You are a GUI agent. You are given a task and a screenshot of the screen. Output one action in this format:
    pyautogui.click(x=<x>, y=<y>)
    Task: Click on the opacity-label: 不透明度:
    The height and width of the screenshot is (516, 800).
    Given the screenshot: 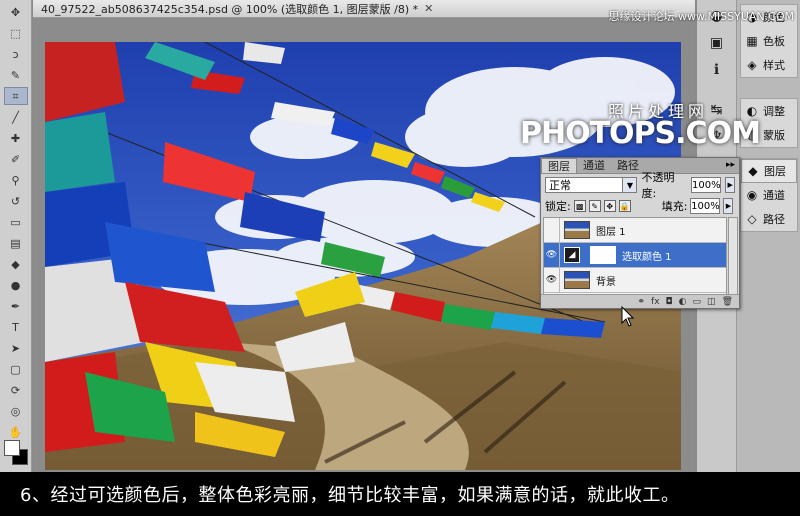 What is the action you would take?
    pyautogui.click(x=658, y=185)
    